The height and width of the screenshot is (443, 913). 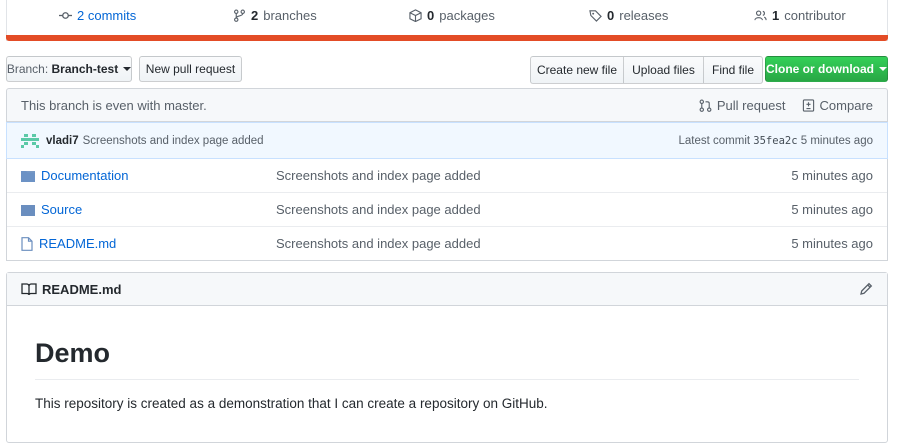 I want to click on commits-link: 2 commits, so click(x=97, y=15).